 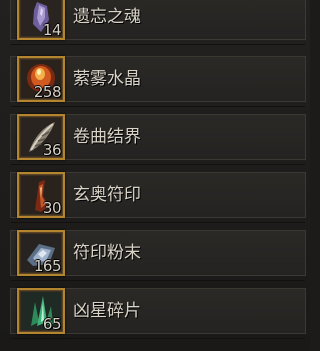 What do you see at coordinates (52, 324) in the screenshot?
I see `item-count: 65` at bounding box center [52, 324].